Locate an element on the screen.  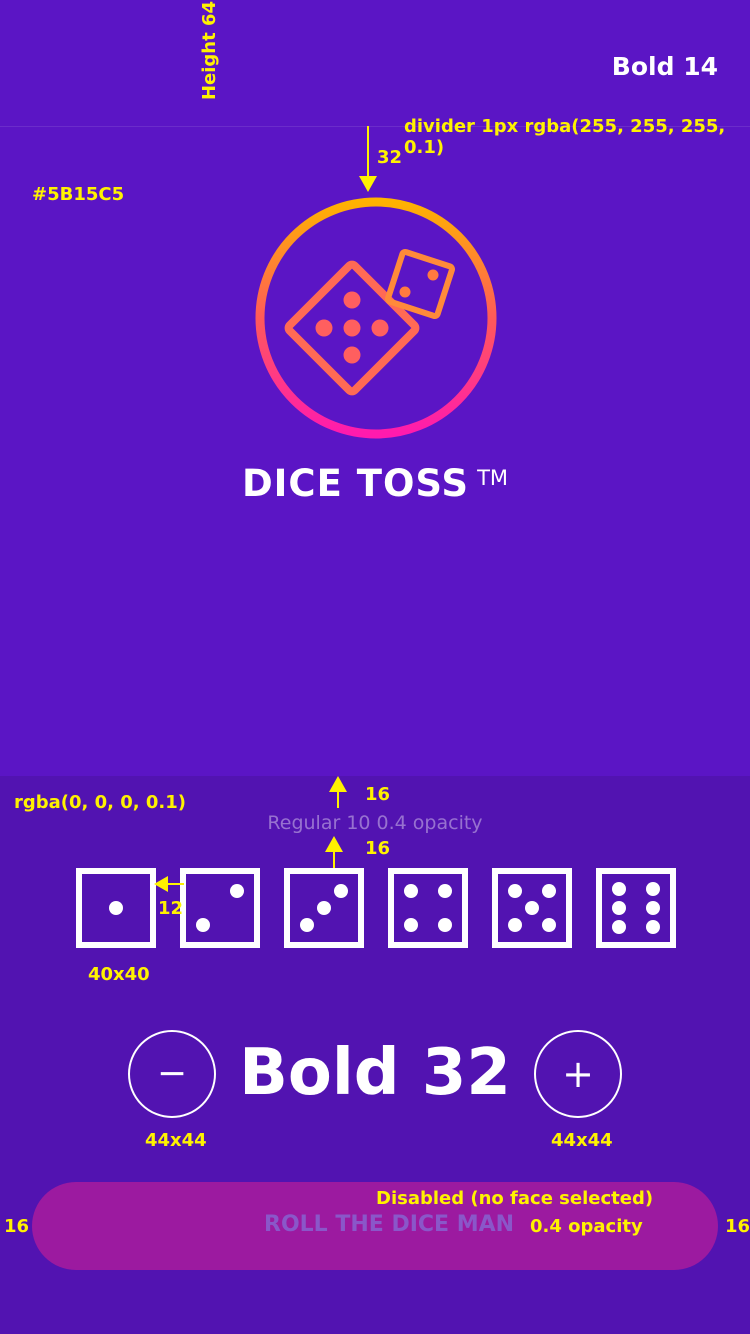
die-face-1-icon is located at coordinates (116, 908).